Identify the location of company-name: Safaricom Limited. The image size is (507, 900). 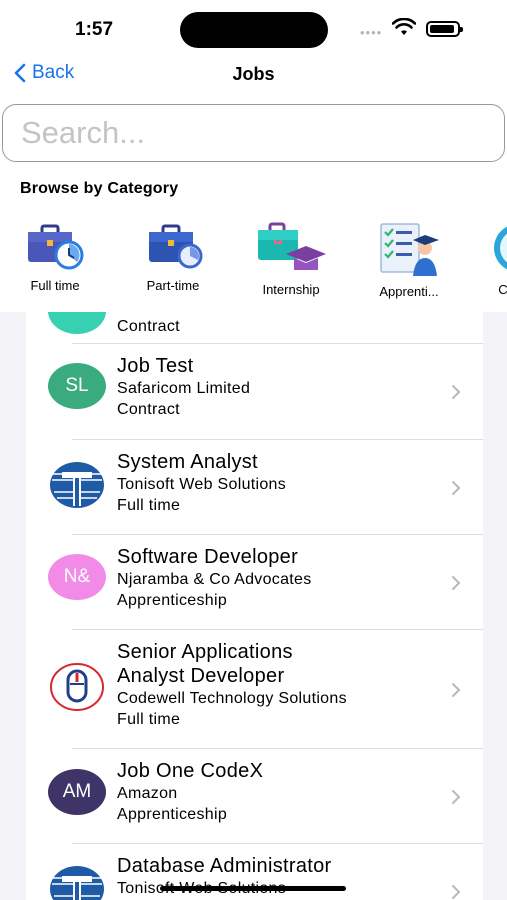
(184, 388).